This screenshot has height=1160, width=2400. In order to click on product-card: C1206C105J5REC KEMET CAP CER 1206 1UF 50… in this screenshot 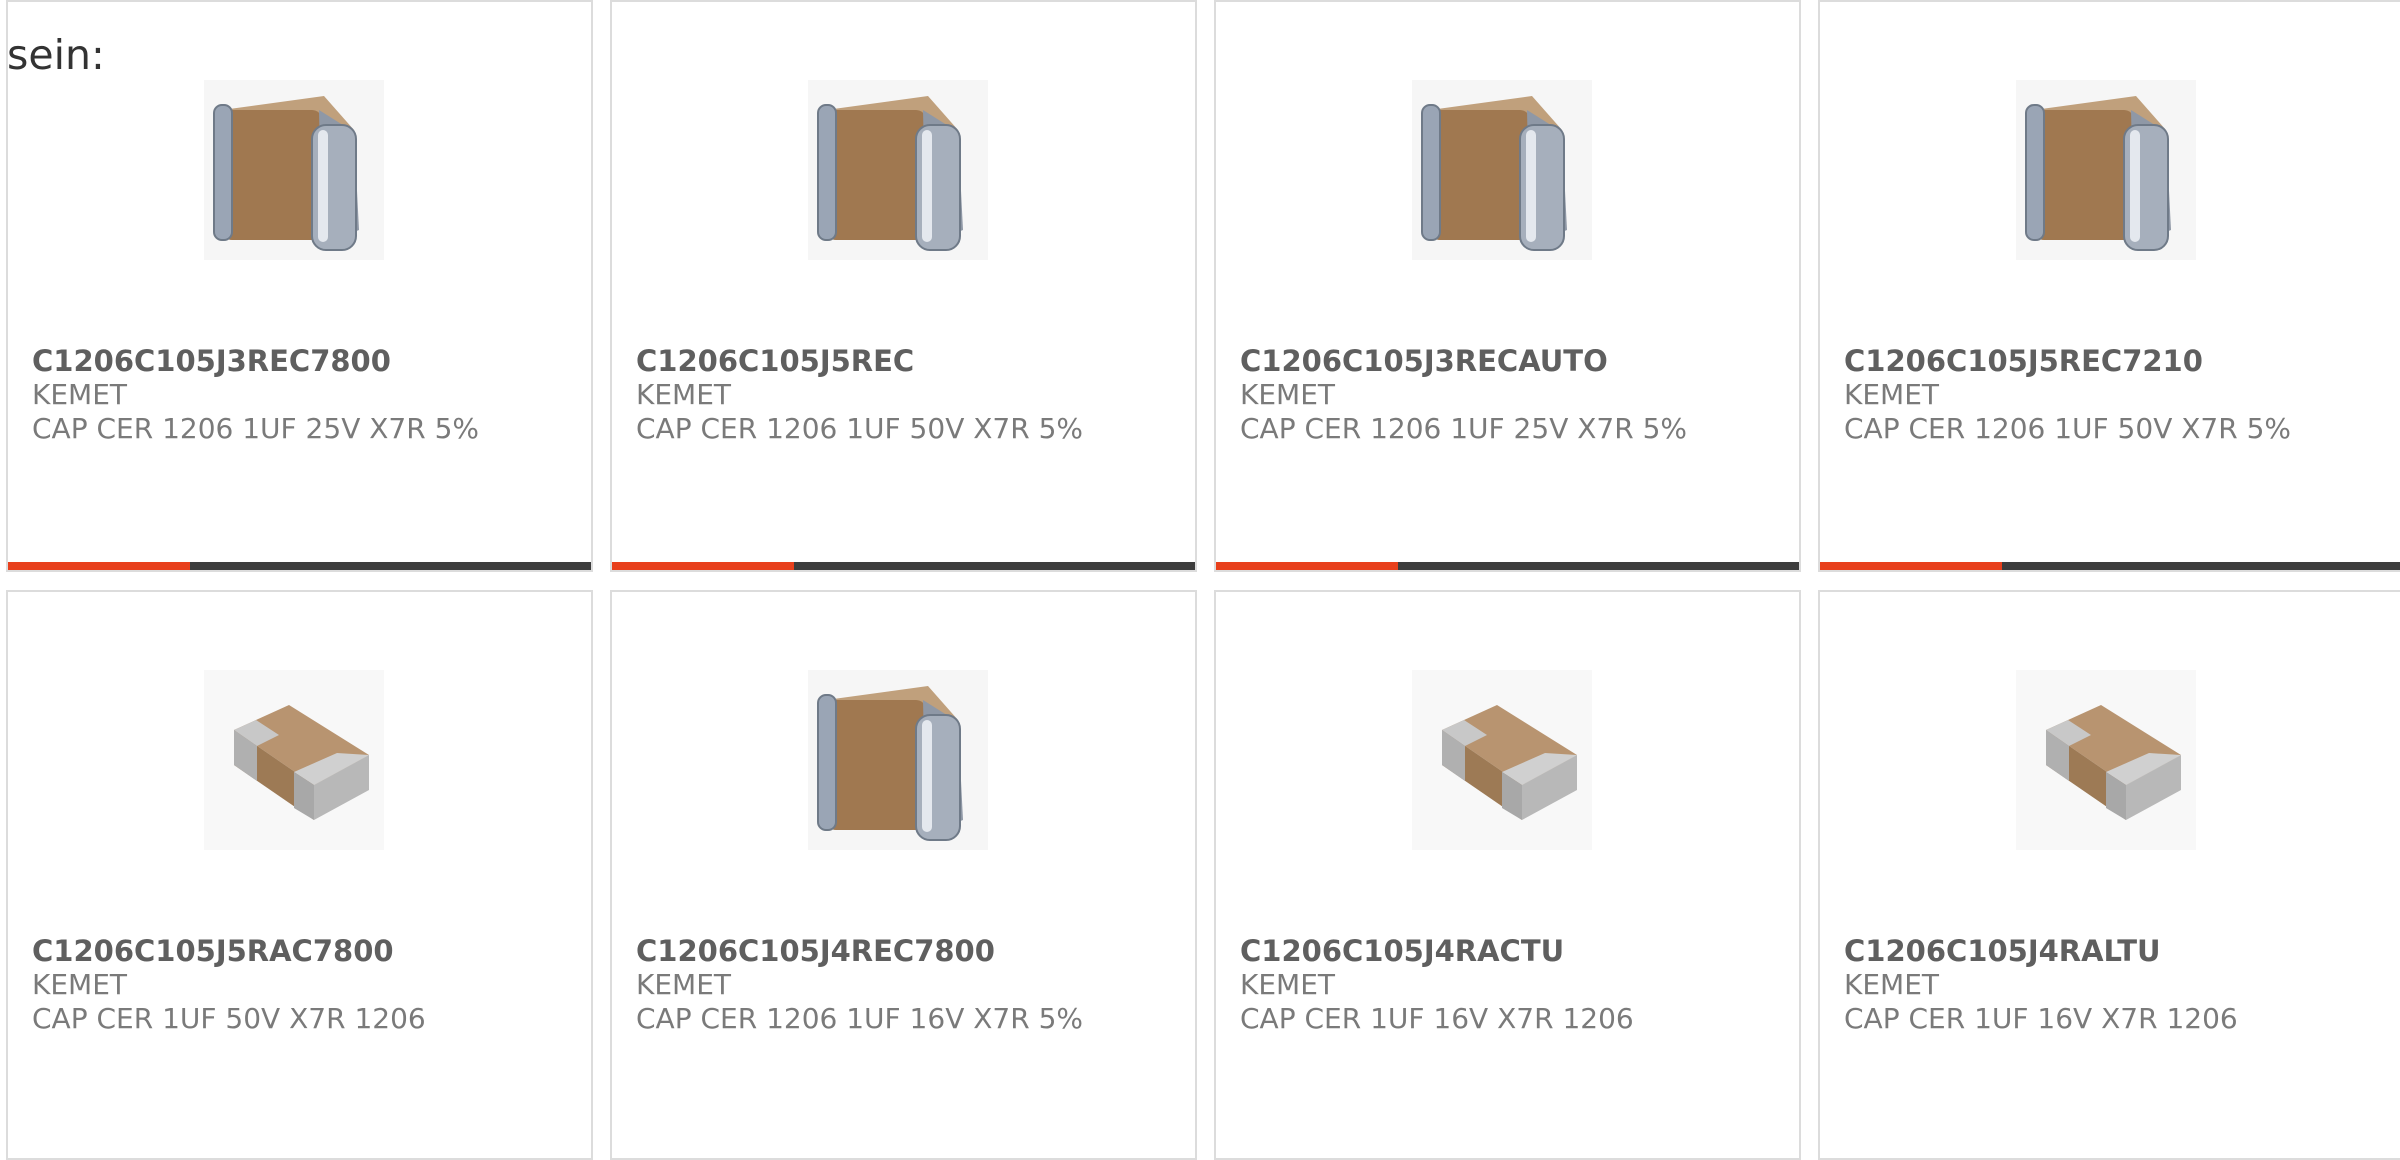, I will do `click(903, 286)`.